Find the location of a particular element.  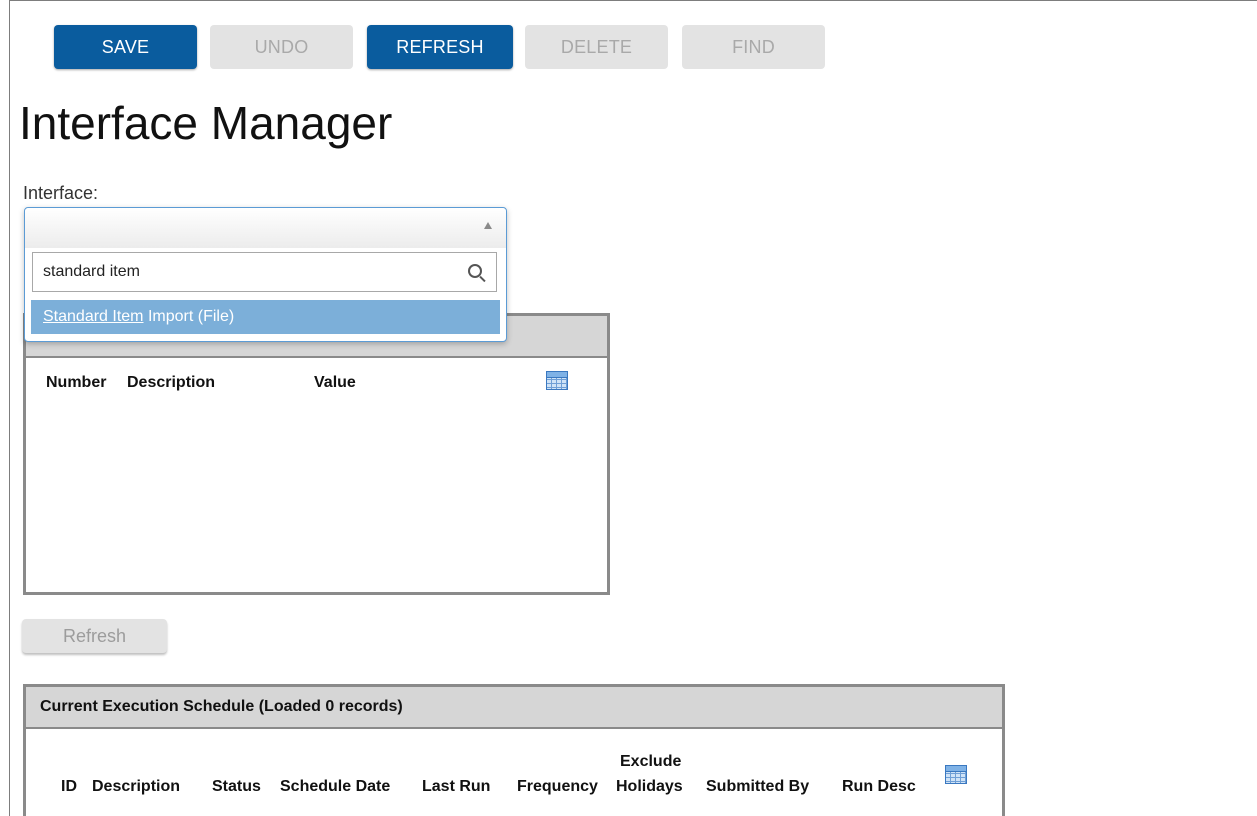

interface-search-input: standard item is located at coordinates (264, 272).